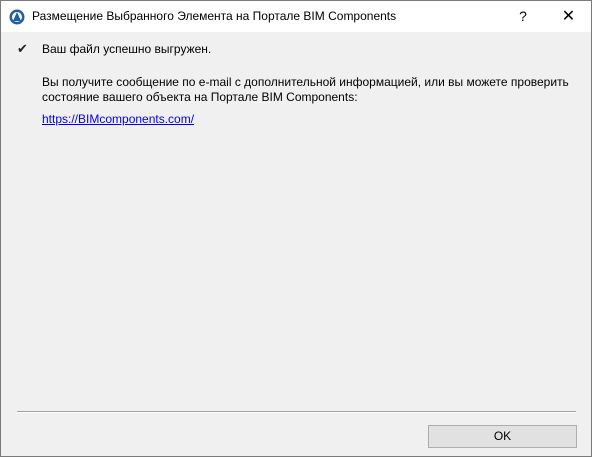  I want to click on close-button: ✕, so click(568, 16).